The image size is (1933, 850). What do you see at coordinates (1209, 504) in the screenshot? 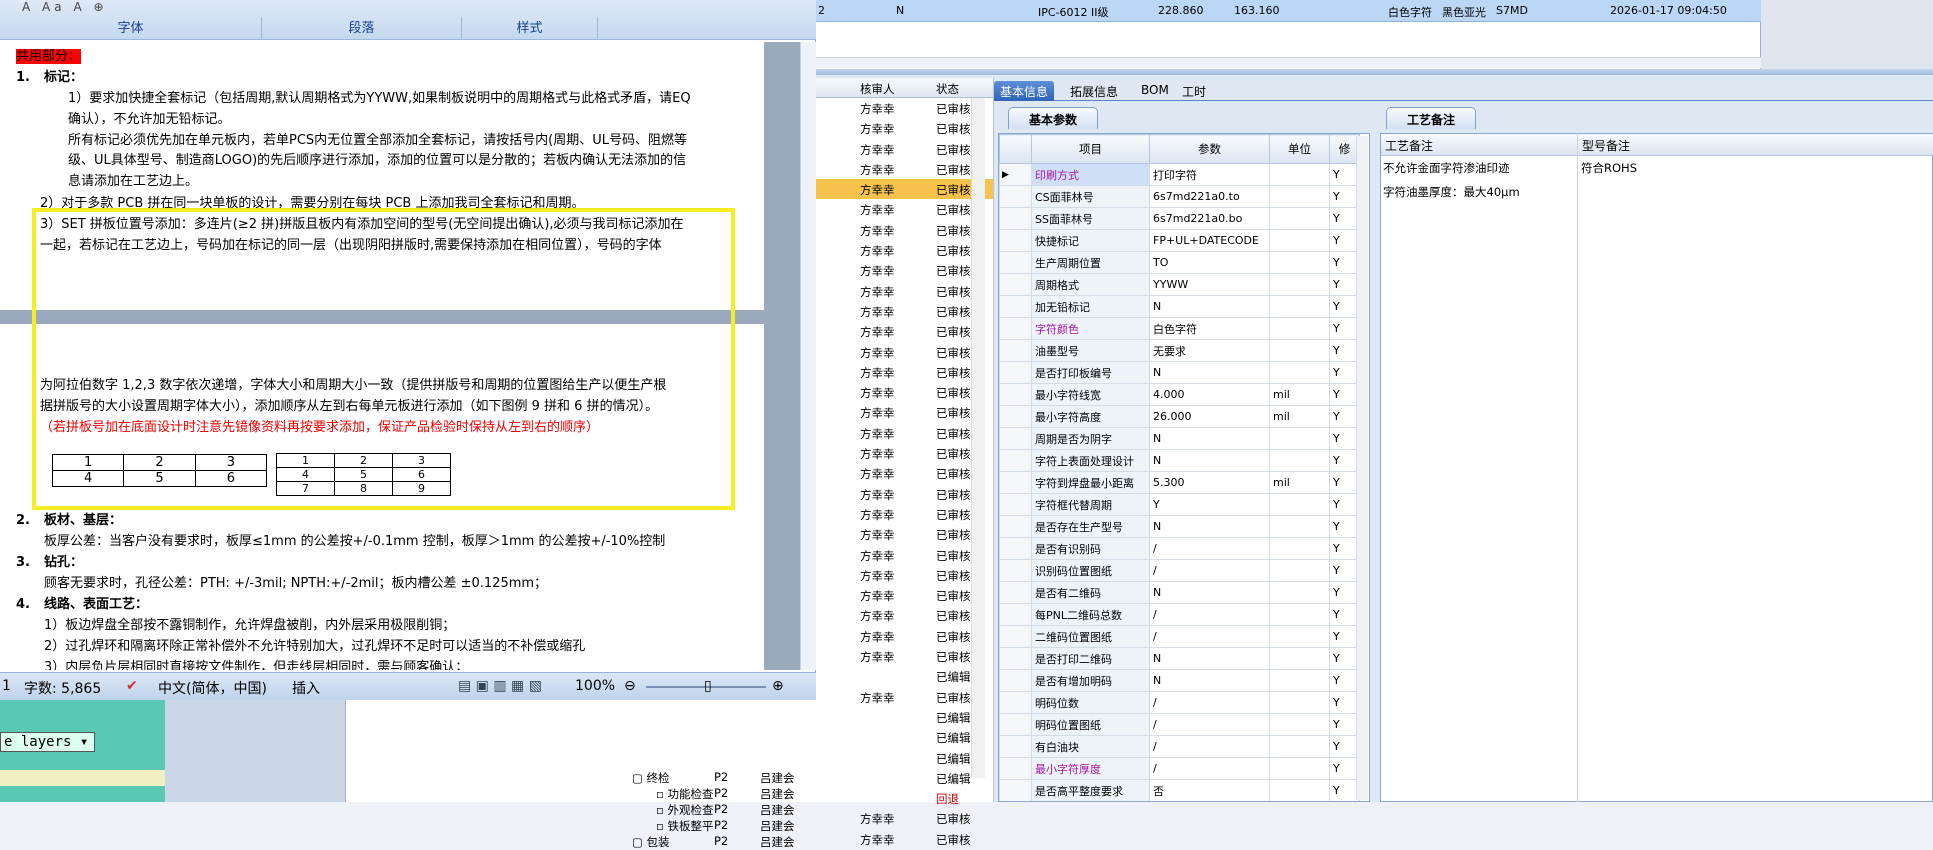
I see `param-value: Y` at bounding box center [1209, 504].